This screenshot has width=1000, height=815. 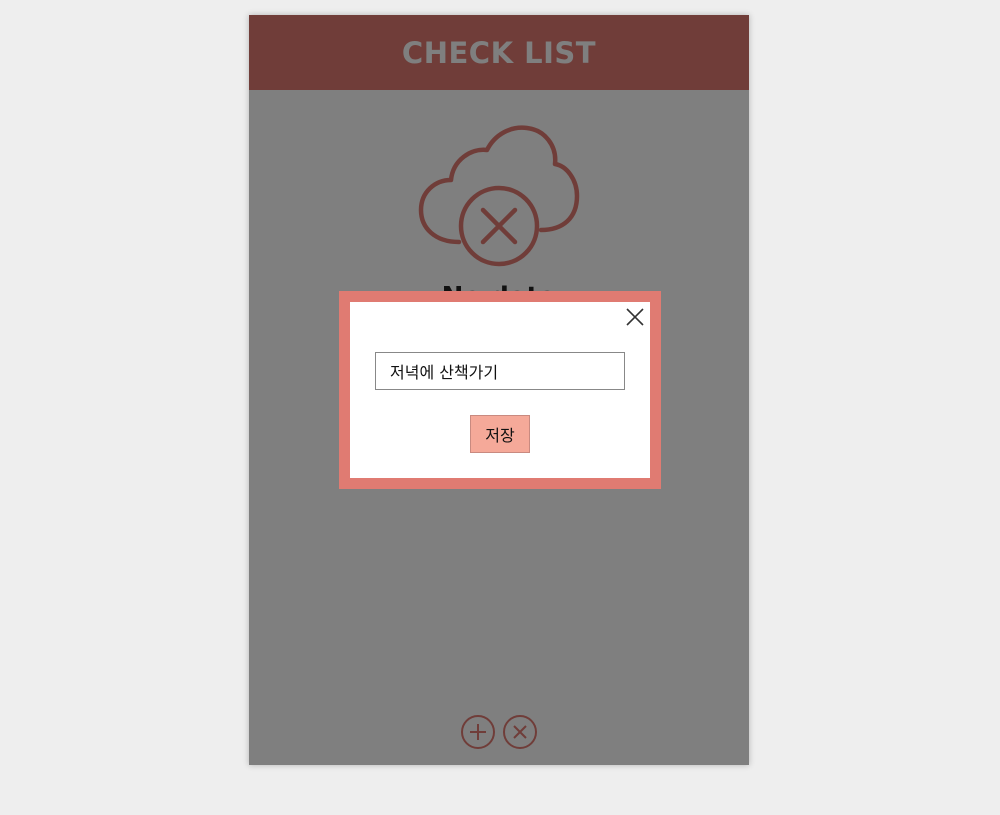 What do you see at coordinates (500, 371) in the screenshot?
I see `todo-input` at bounding box center [500, 371].